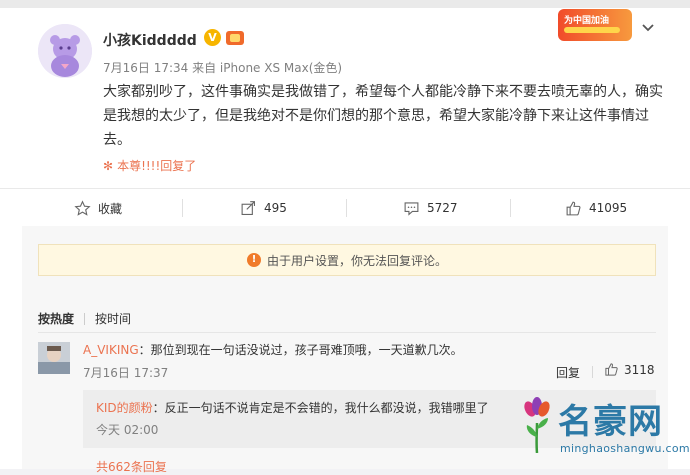 This screenshot has height=475, width=690. What do you see at coordinates (113, 318) in the screenshot?
I see `sort-by-time: 按时间` at bounding box center [113, 318].